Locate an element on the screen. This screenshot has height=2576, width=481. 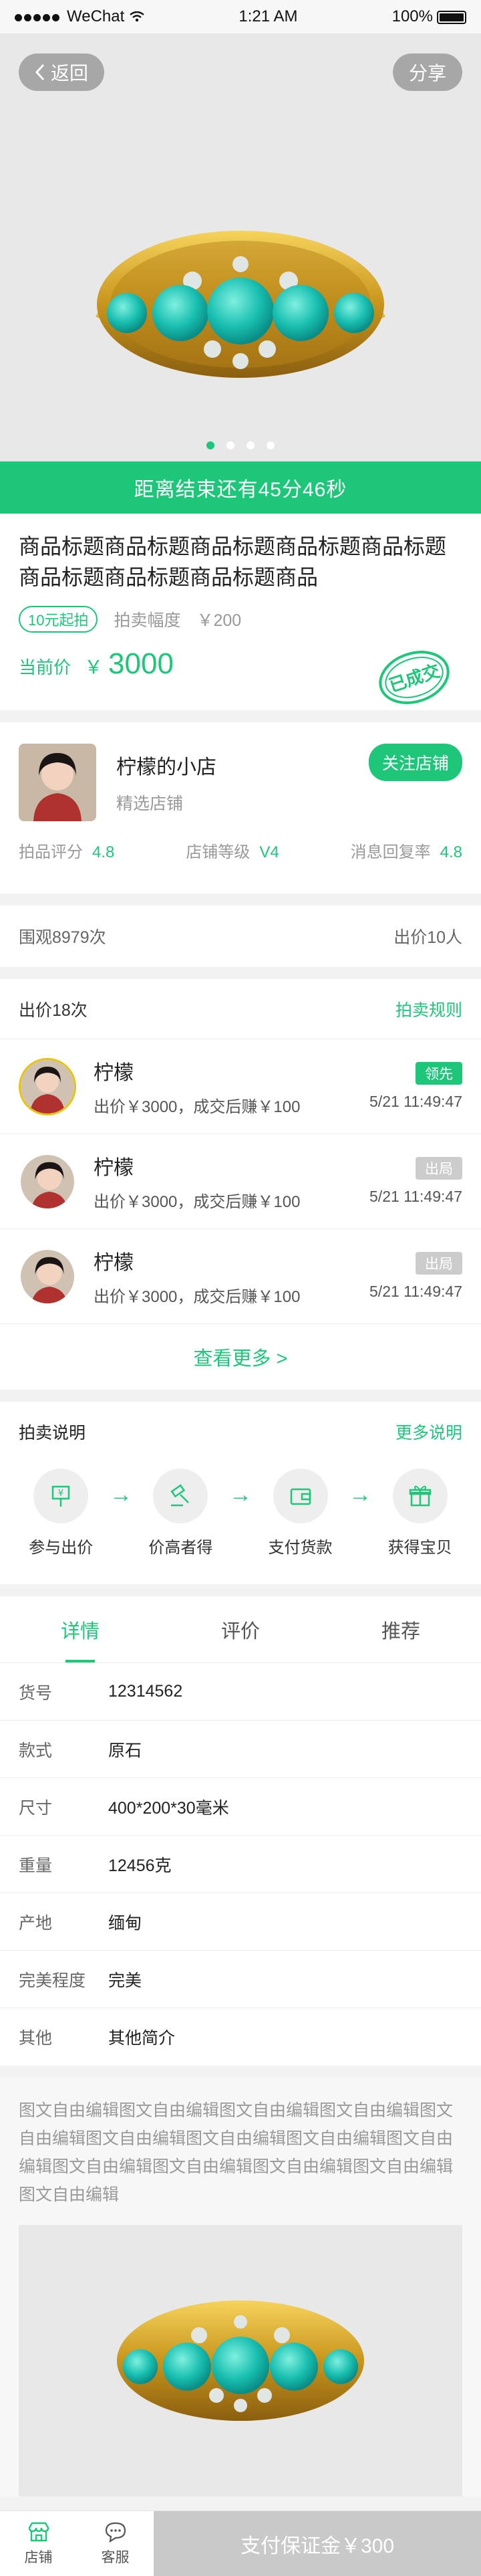
share-label: 分享 is located at coordinates (427, 74).